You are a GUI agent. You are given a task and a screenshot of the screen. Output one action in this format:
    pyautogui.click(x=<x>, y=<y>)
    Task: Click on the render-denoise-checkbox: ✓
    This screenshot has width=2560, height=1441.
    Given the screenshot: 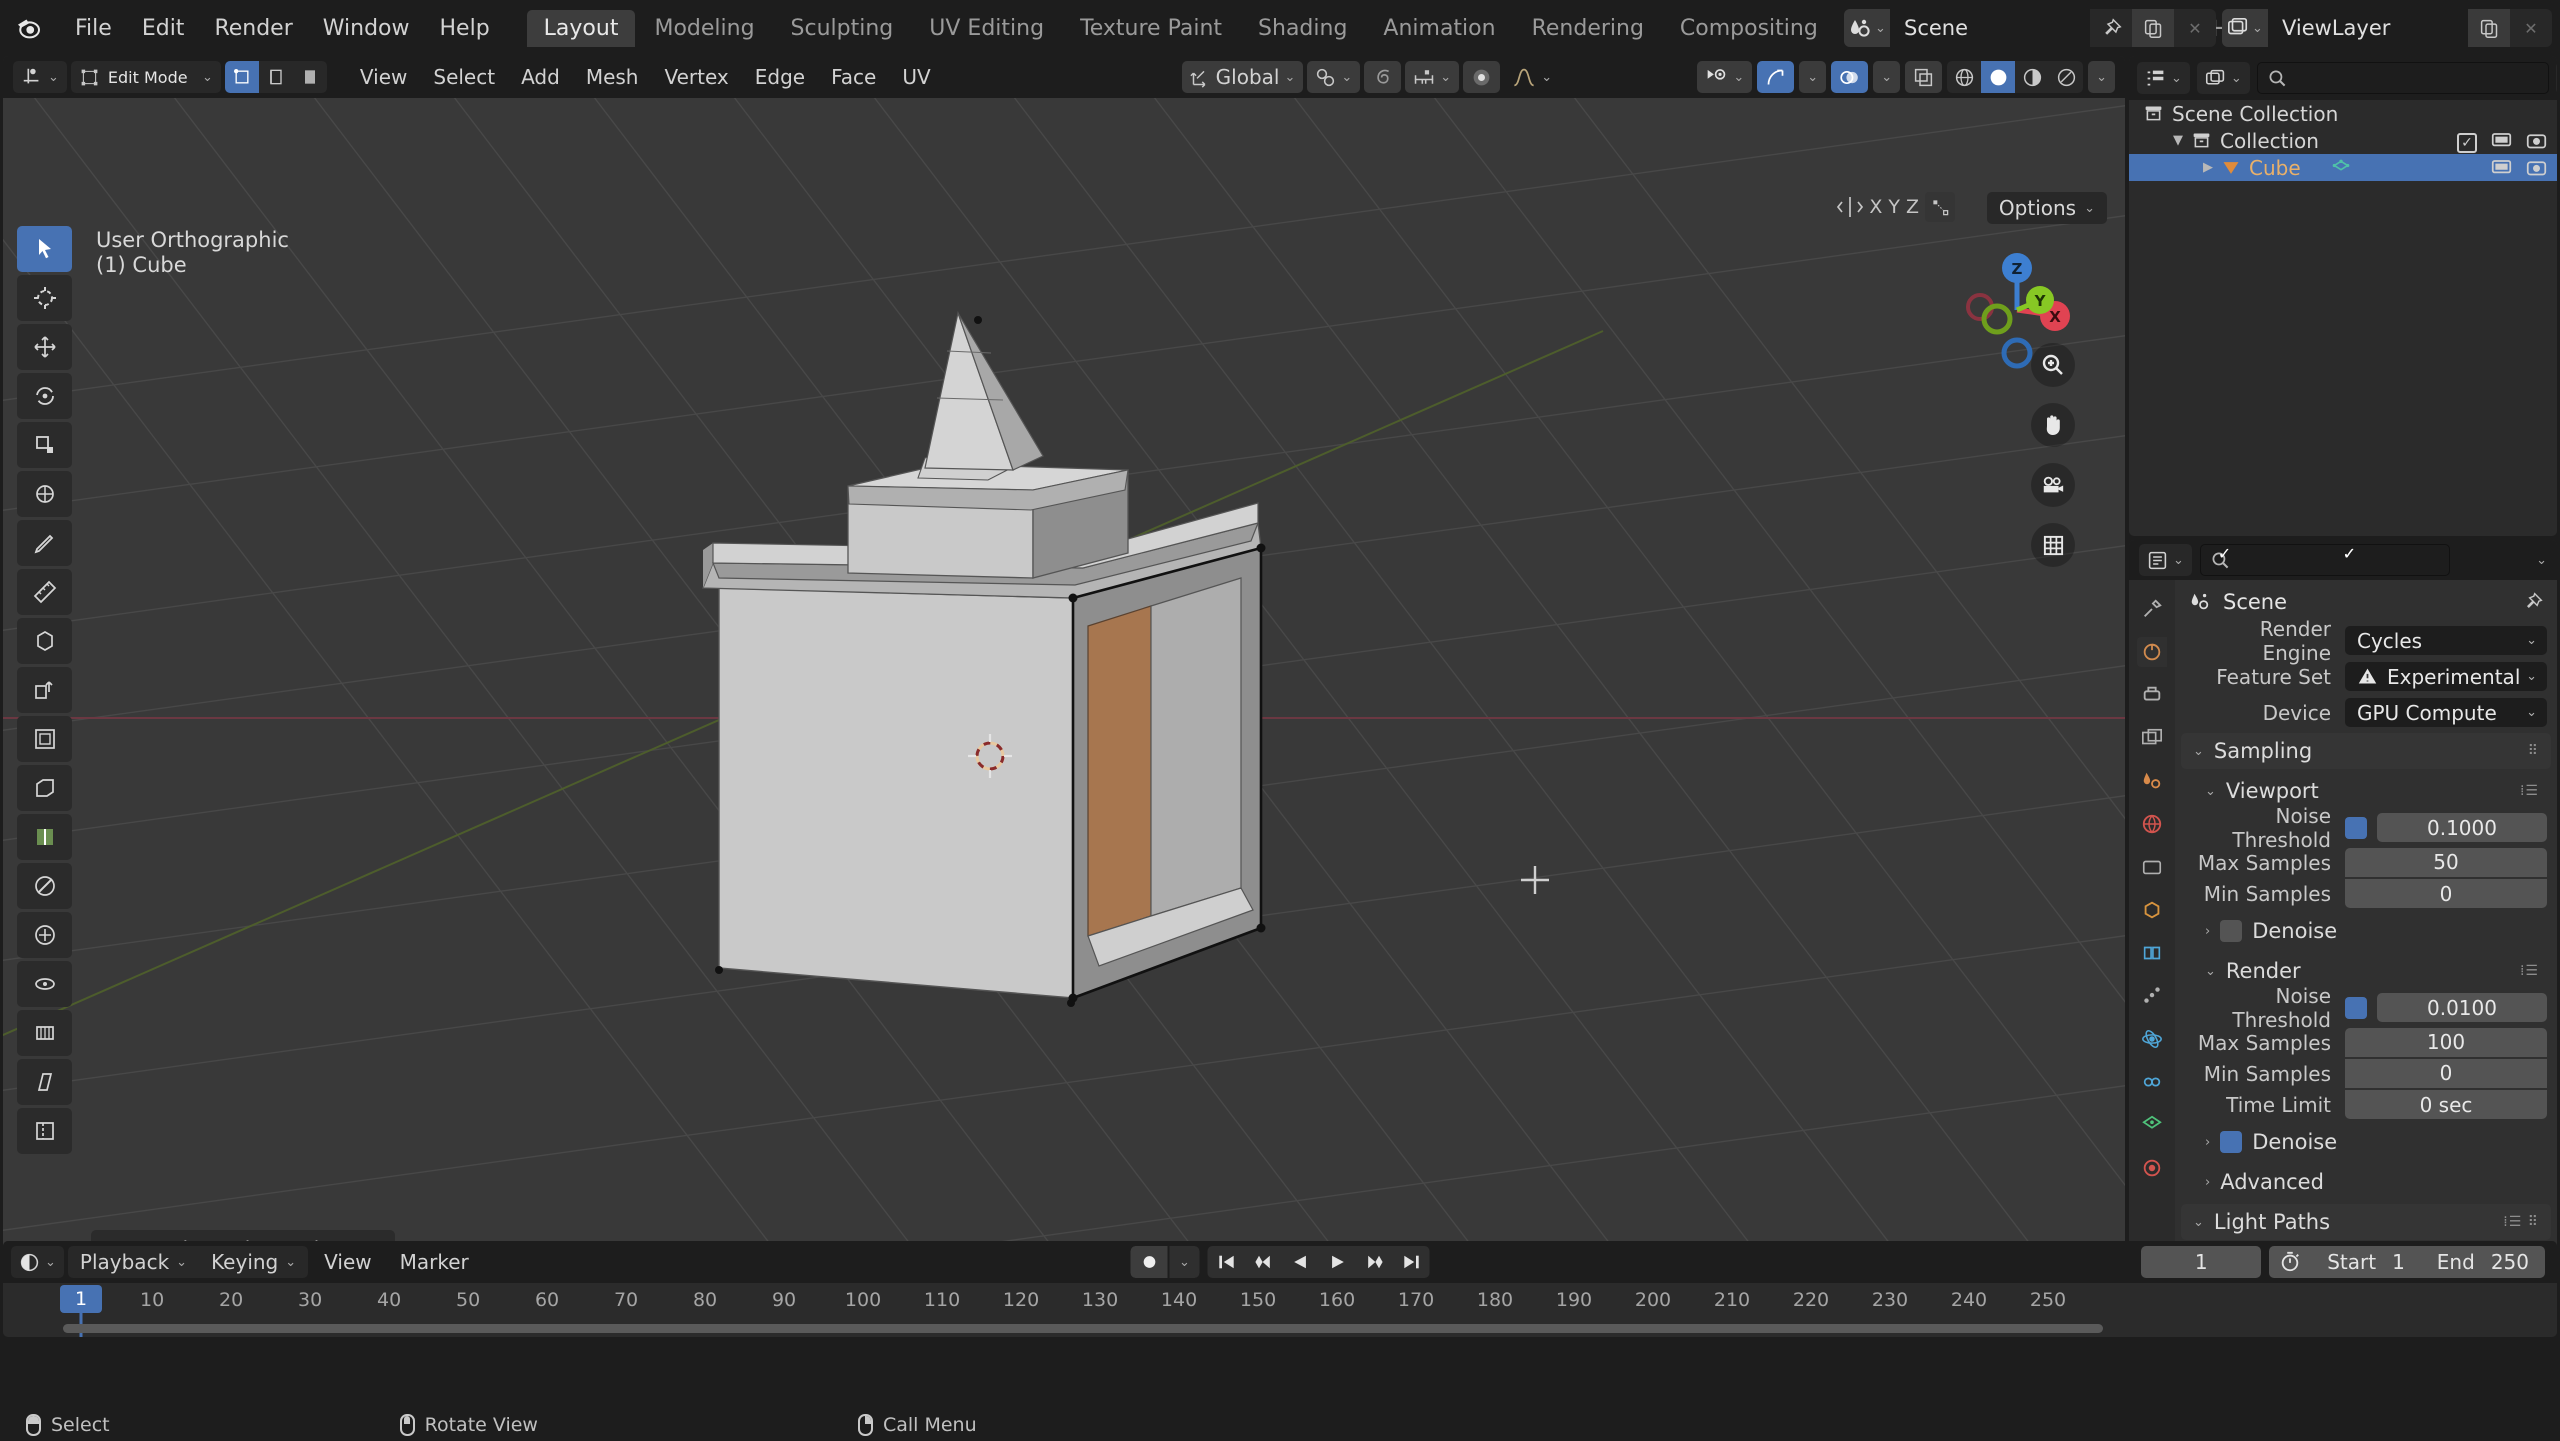 What is the action you would take?
    pyautogui.click(x=2230, y=849)
    